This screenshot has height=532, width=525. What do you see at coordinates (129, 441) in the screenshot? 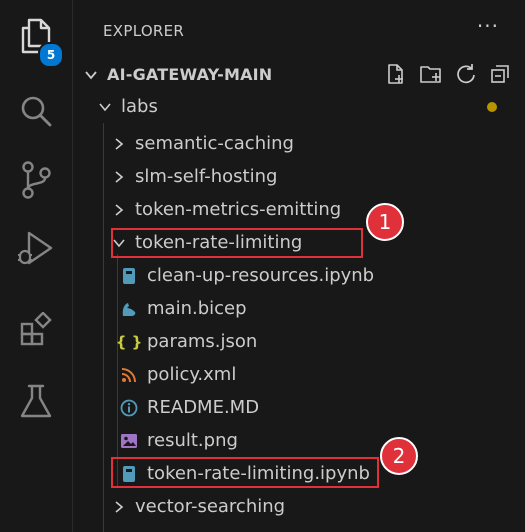
I see `image-icon` at bounding box center [129, 441].